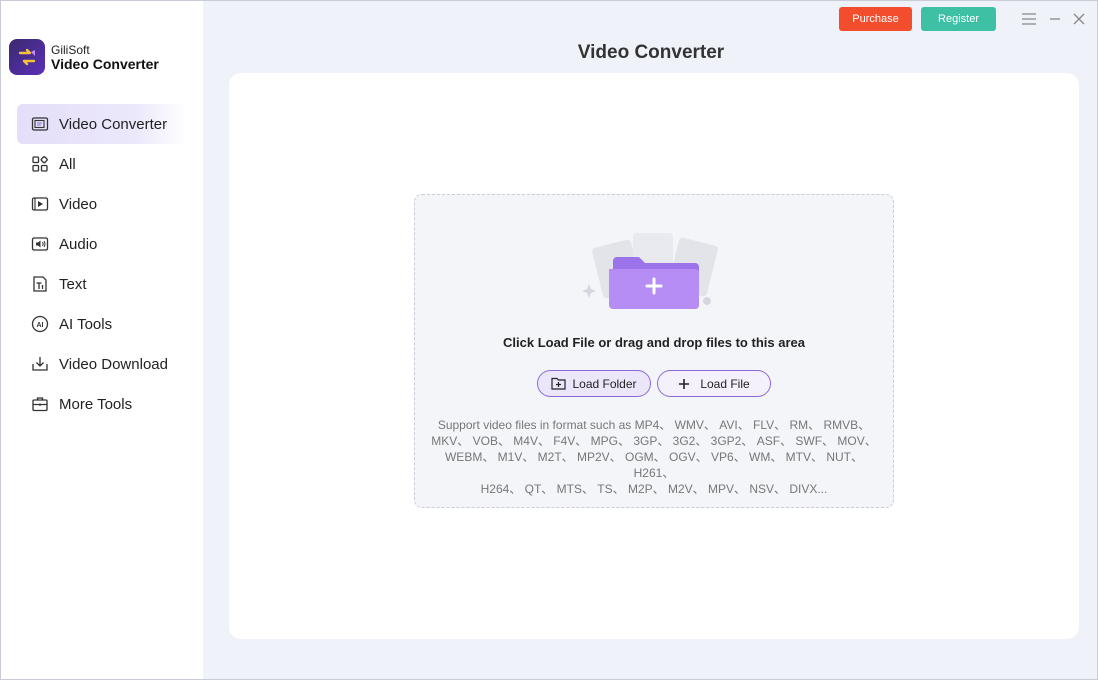 The height and width of the screenshot is (680, 1098). What do you see at coordinates (113, 364) in the screenshot?
I see `sidebar-item-label: Video Download` at bounding box center [113, 364].